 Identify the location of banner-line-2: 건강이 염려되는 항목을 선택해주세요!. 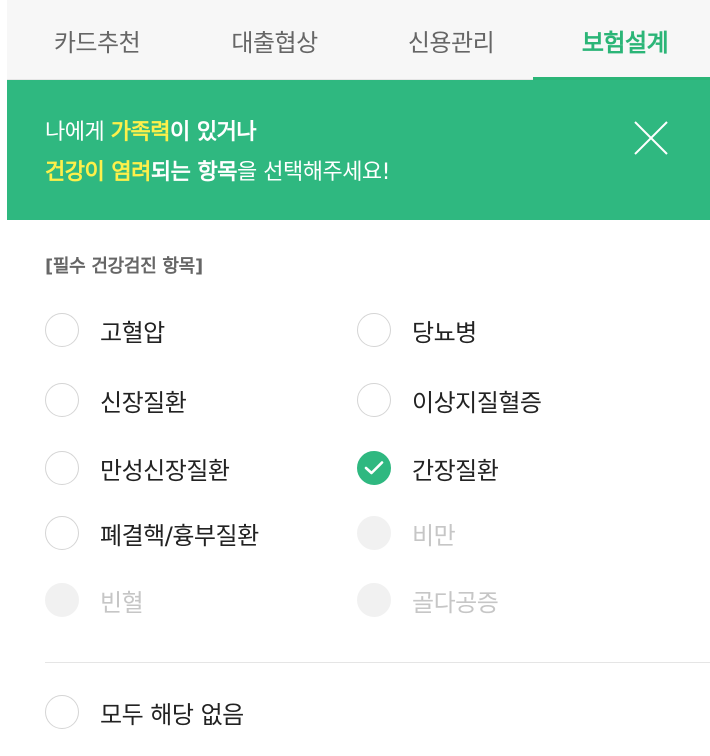
(218, 170).